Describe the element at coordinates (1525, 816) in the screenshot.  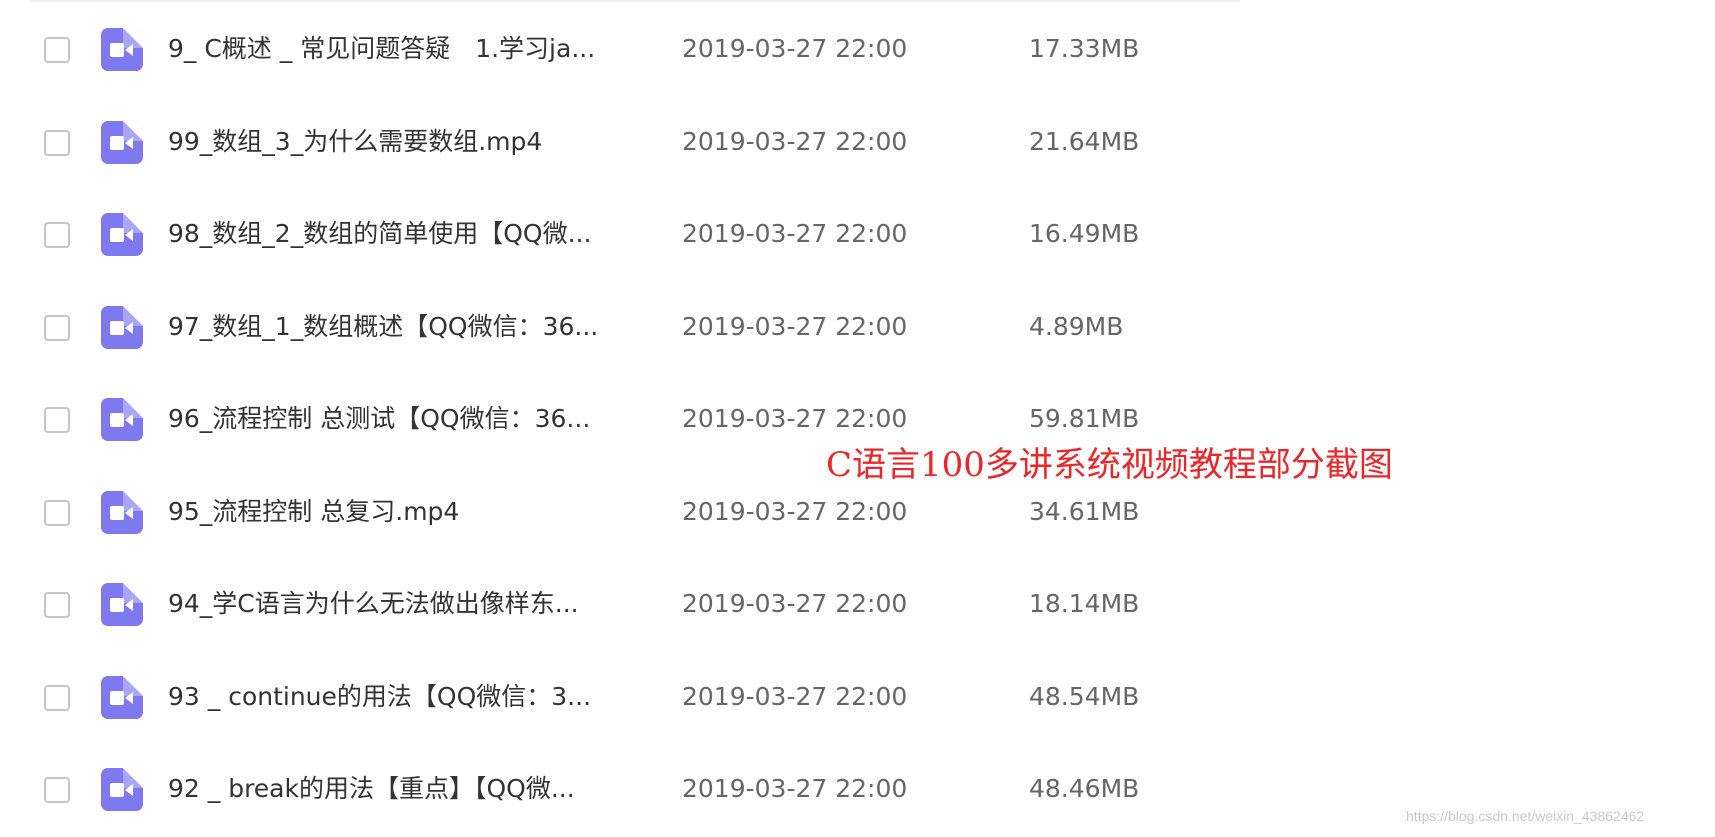
I see `watermark-url: https://blog.csdn.net/weixin_43862462` at that location.